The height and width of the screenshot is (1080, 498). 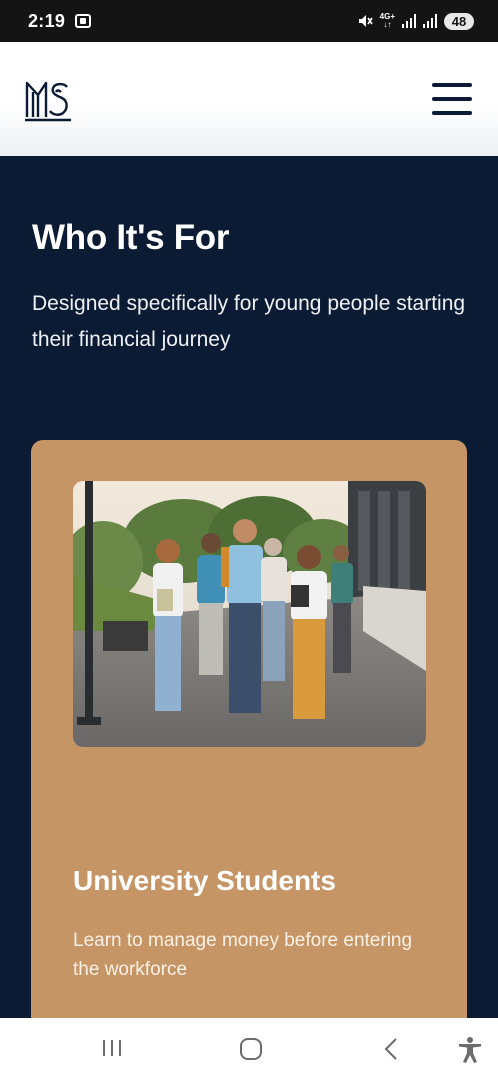 I want to click on status-time: 2:19, so click(x=47, y=20).